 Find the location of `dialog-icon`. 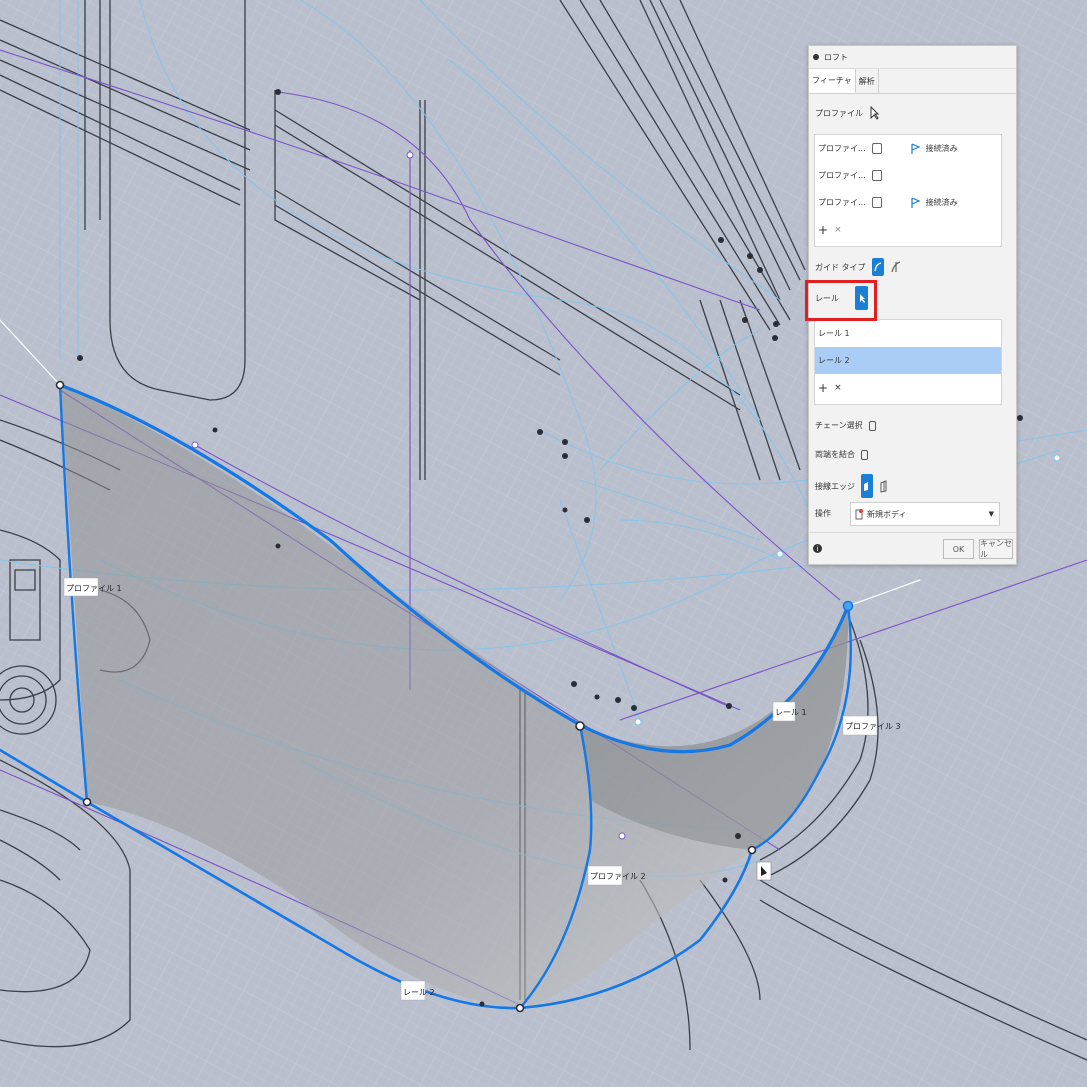

dialog-icon is located at coordinates (816, 57).